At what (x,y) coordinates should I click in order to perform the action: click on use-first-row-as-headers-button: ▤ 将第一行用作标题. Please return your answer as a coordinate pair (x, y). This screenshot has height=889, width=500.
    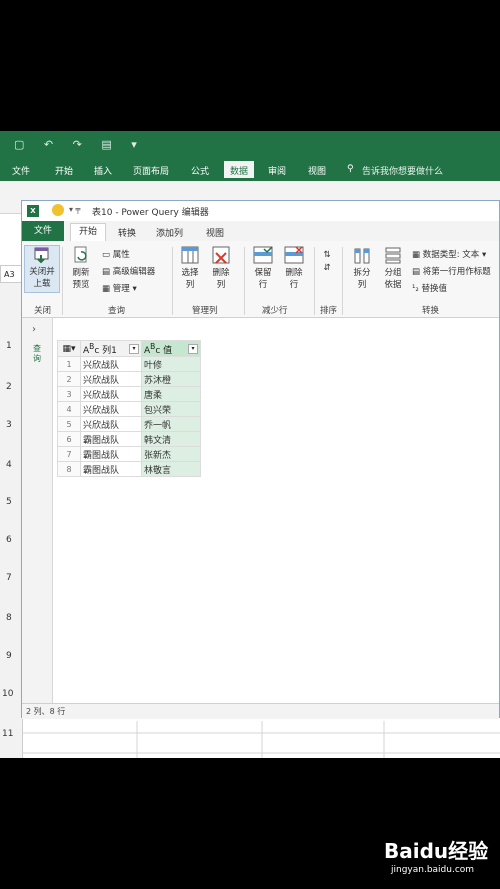
    Looking at the image, I should click on (451, 272).